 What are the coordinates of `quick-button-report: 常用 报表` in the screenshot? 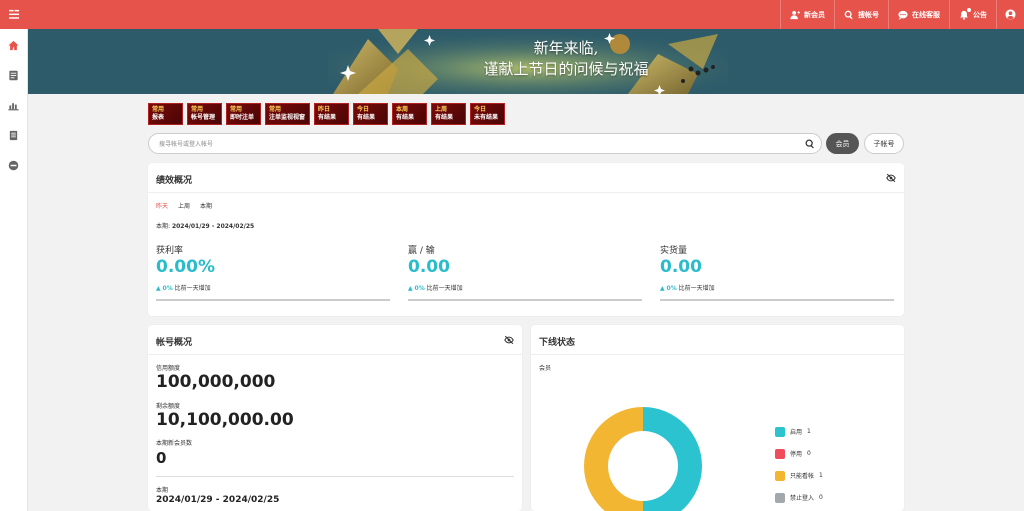 It's located at (165, 114).